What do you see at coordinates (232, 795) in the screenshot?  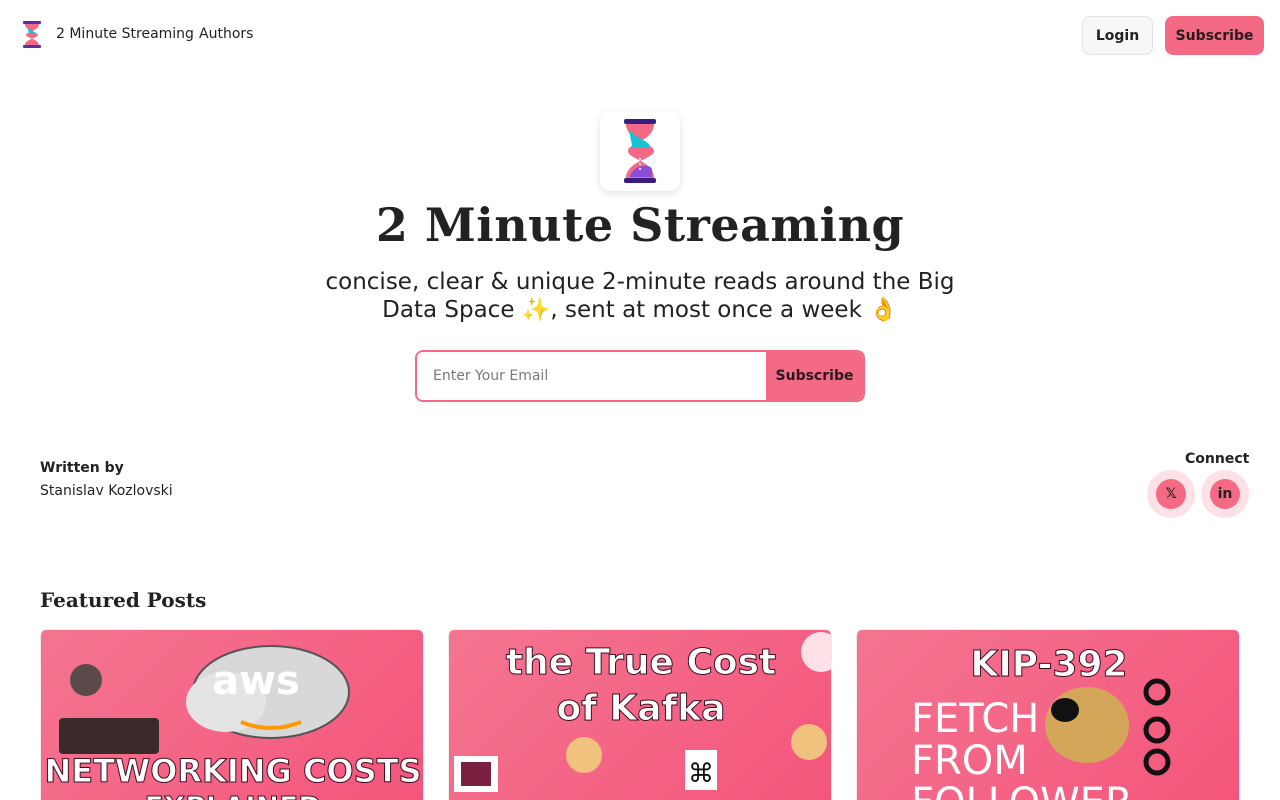 I see `card-title-line: EXPLAINED` at bounding box center [232, 795].